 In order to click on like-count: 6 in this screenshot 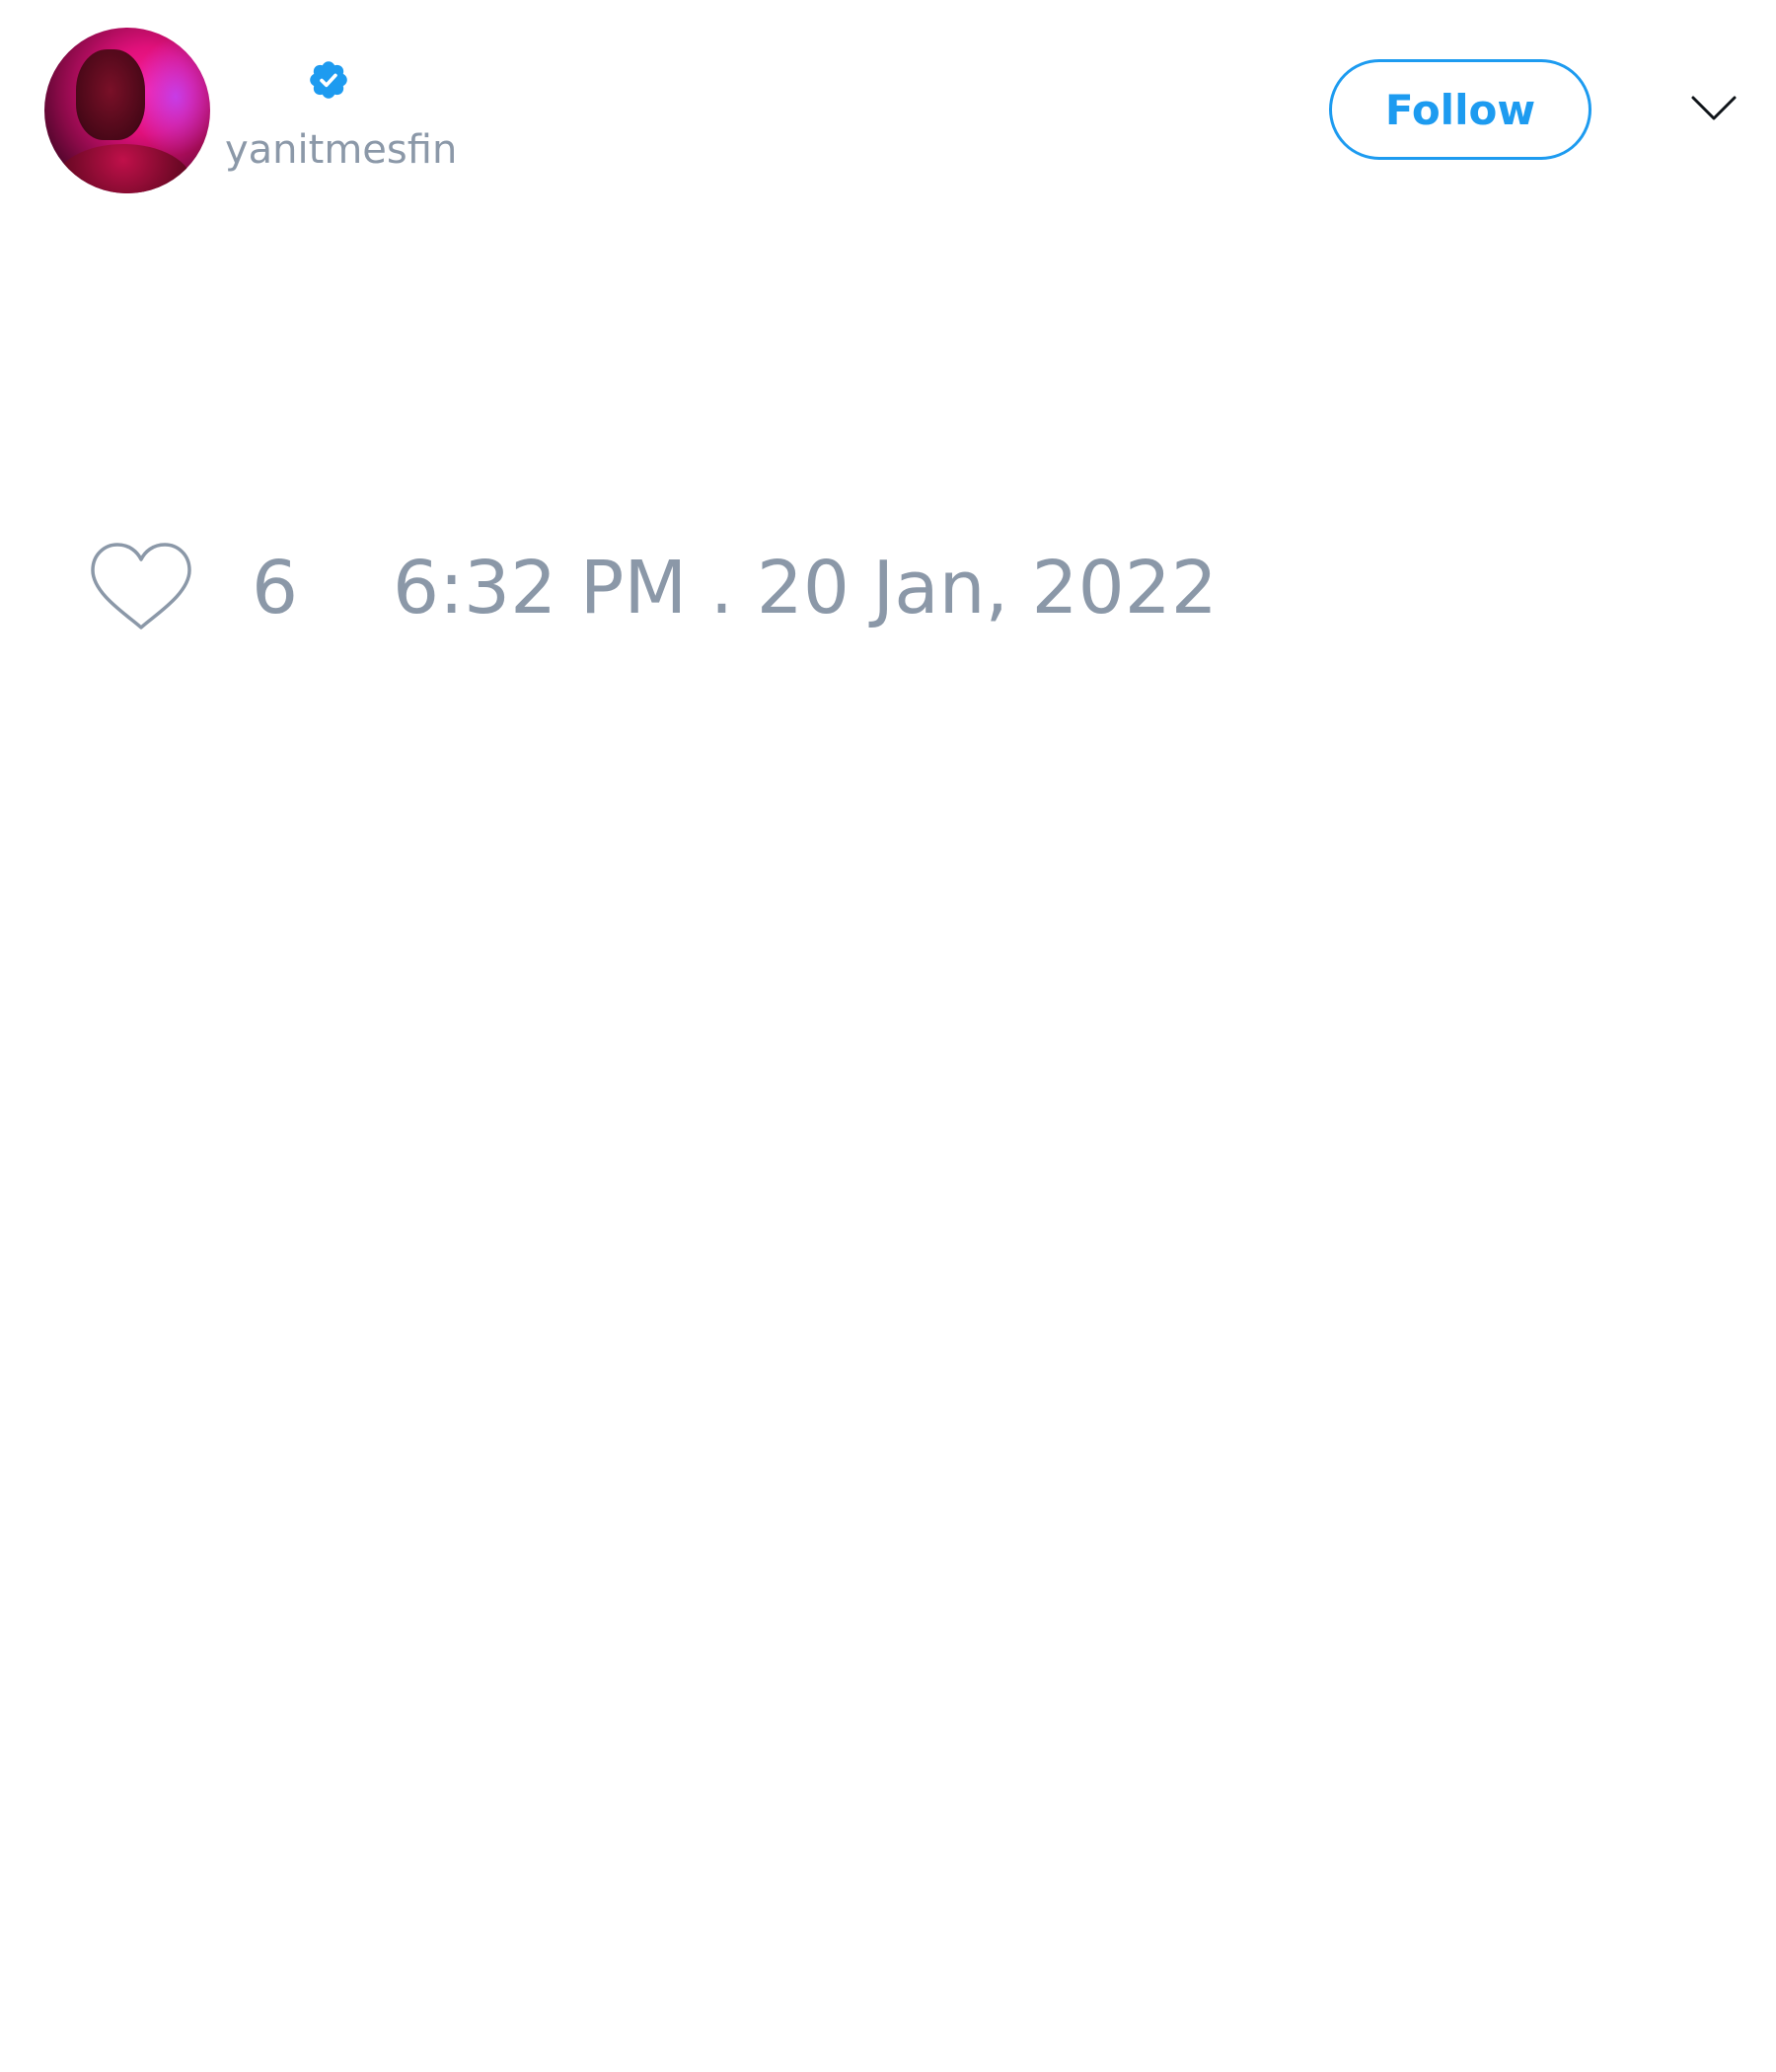, I will do `click(275, 588)`.